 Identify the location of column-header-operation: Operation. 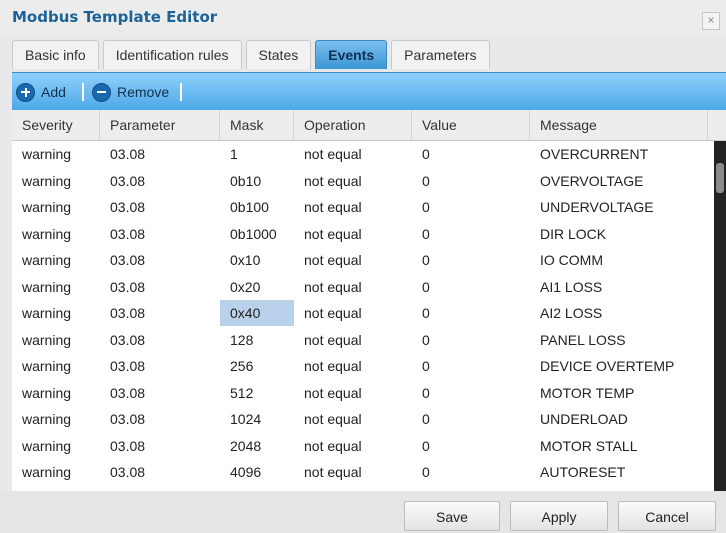
(353, 125).